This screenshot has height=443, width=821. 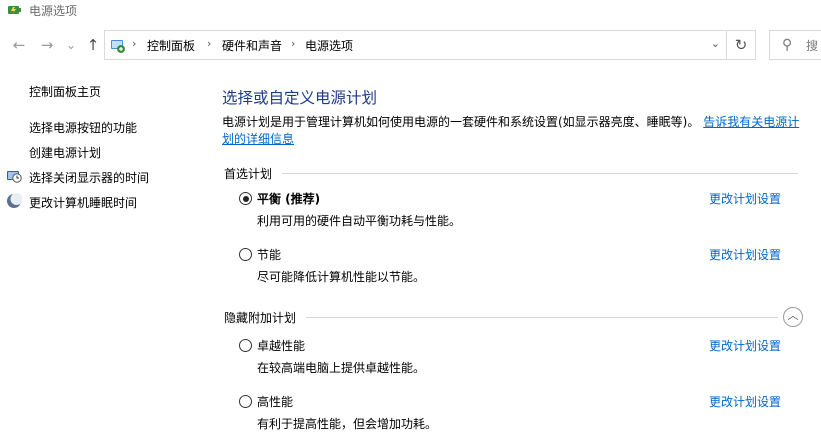 What do you see at coordinates (245, 401) in the screenshot?
I see `plan-radio-high-performance` at bounding box center [245, 401].